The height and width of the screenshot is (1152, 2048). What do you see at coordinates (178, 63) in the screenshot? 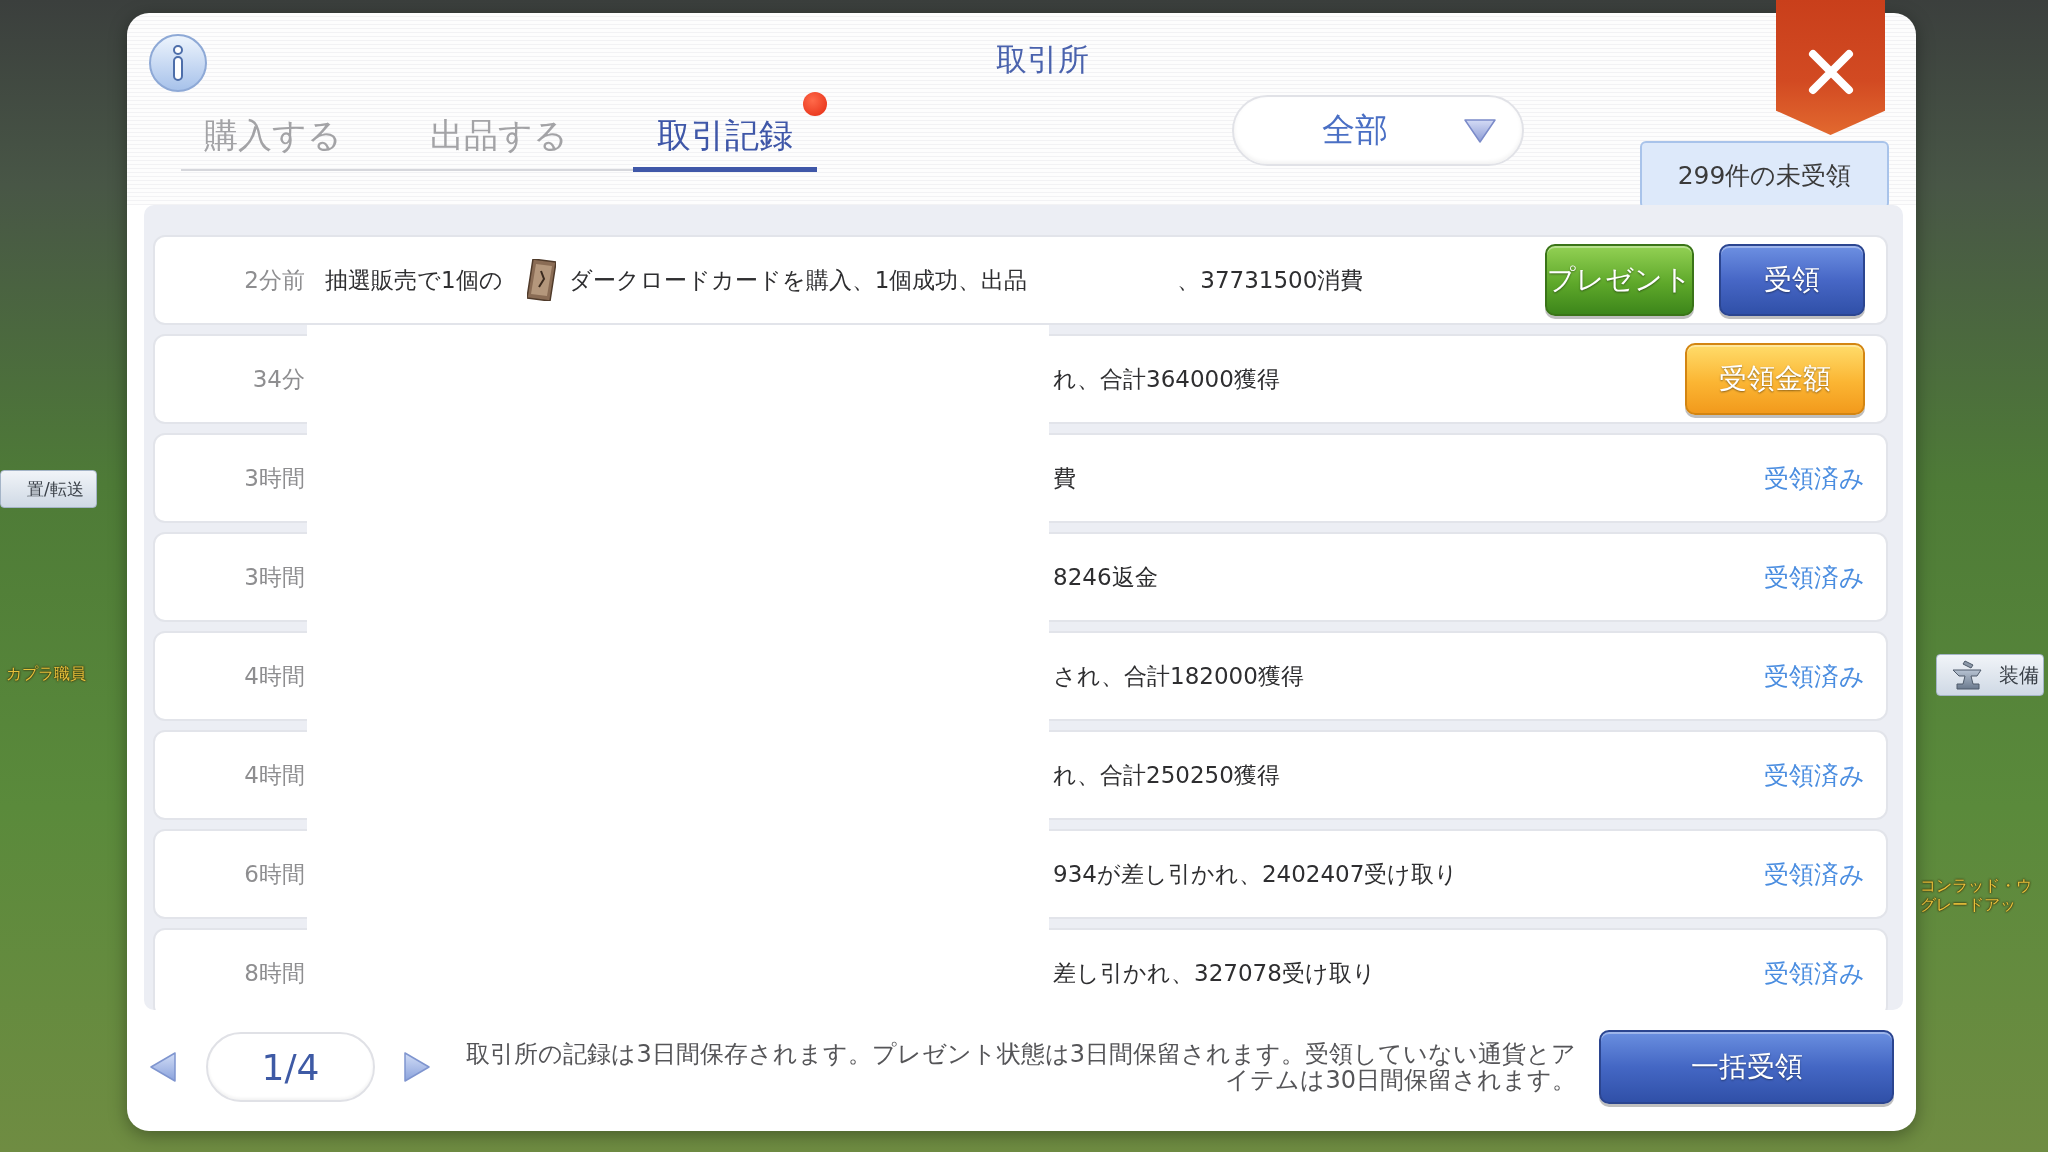
I see `info-icon` at bounding box center [178, 63].